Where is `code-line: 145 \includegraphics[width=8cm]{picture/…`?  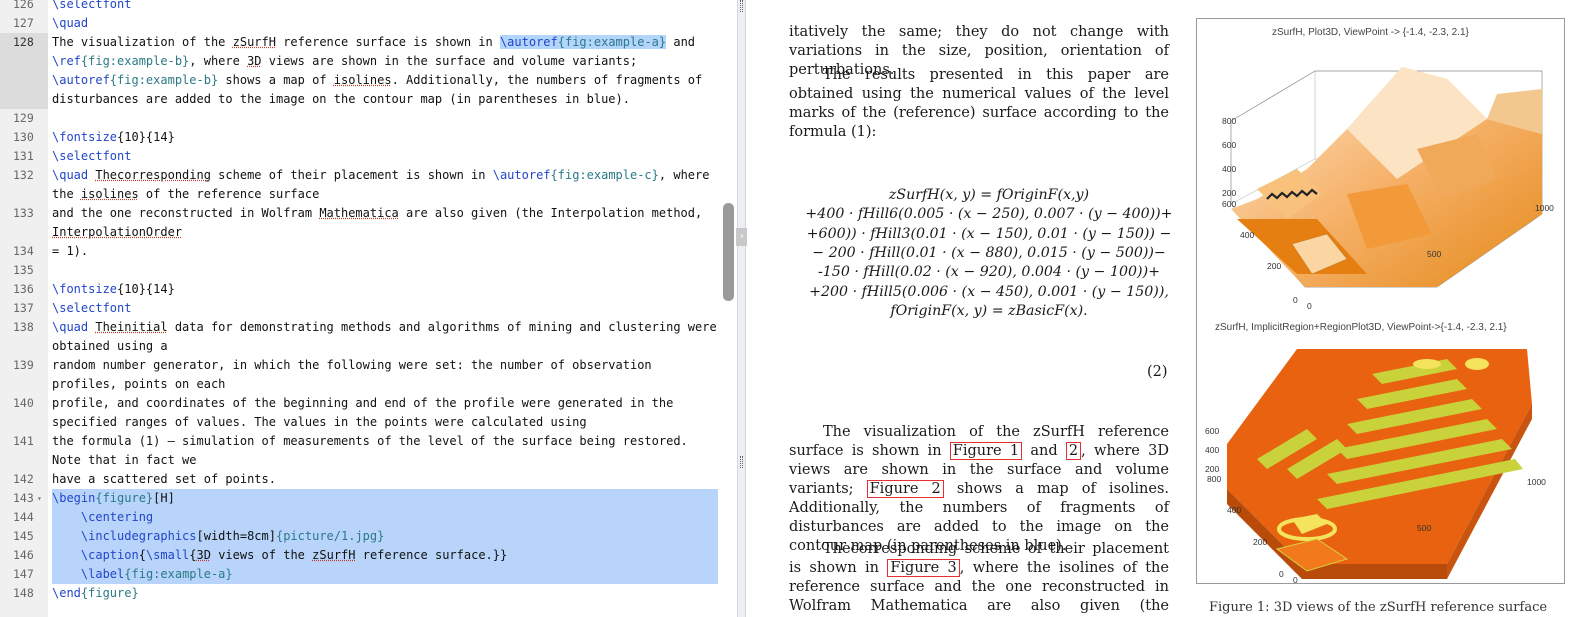 code-line: 145 \includegraphics[width=8cm]{picture/… is located at coordinates (368, 536).